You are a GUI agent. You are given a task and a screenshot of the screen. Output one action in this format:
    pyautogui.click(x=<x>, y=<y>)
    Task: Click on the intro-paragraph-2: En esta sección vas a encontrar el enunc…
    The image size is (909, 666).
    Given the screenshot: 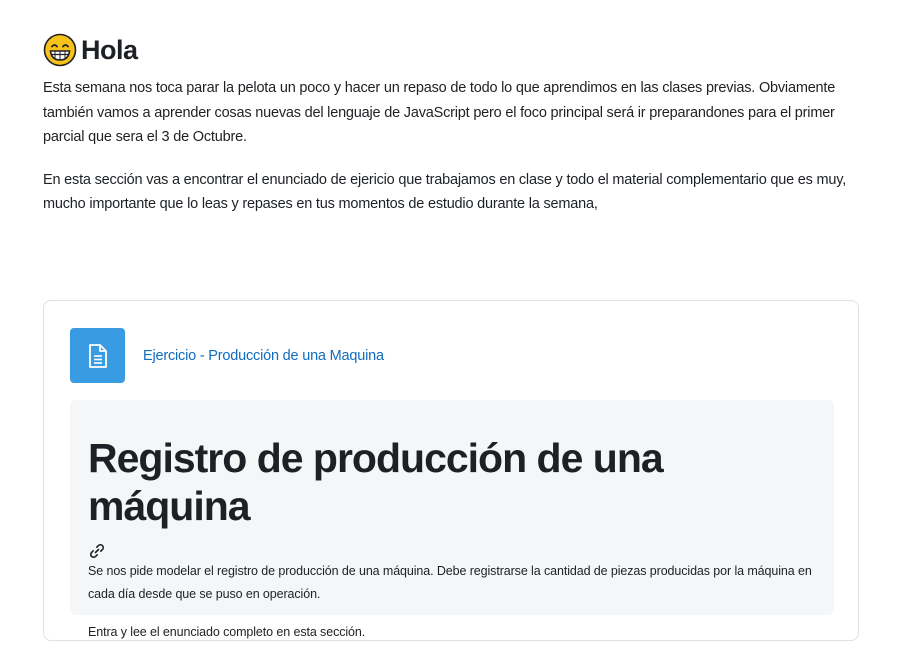 What is the action you would take?
    pyautogui.click(x=445, y=192)
    